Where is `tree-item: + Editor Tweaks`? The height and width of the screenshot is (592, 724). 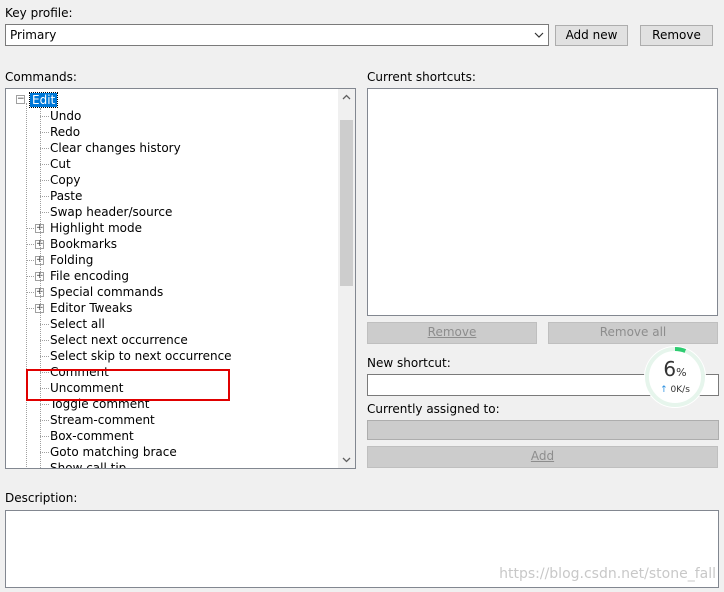 tree-item: + Editor Tweaks is located at coordinates (171, 308).